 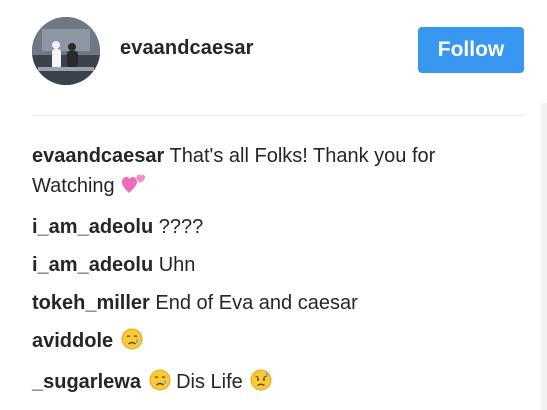 I want to click on avatar, so click(x=66, y=51).